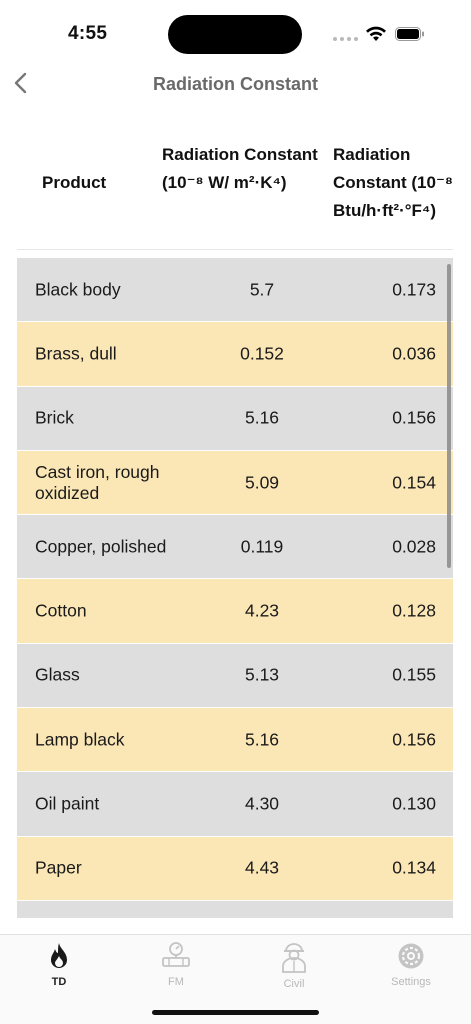 This screenshot has height=1024, width=471. What do you see at coordinates (235, 1012) in the screenshot?
I see `home-indicator` at bounding box center [235, 1012].